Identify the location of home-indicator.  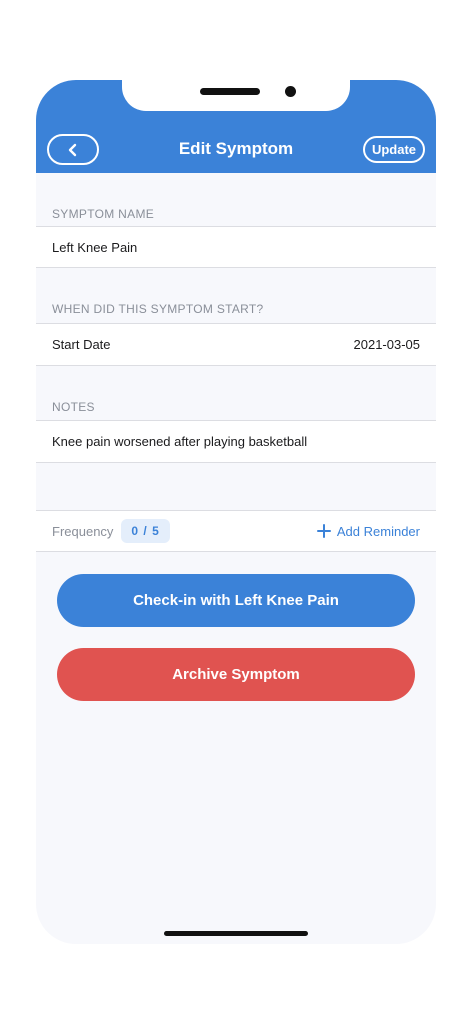
(236, 933).